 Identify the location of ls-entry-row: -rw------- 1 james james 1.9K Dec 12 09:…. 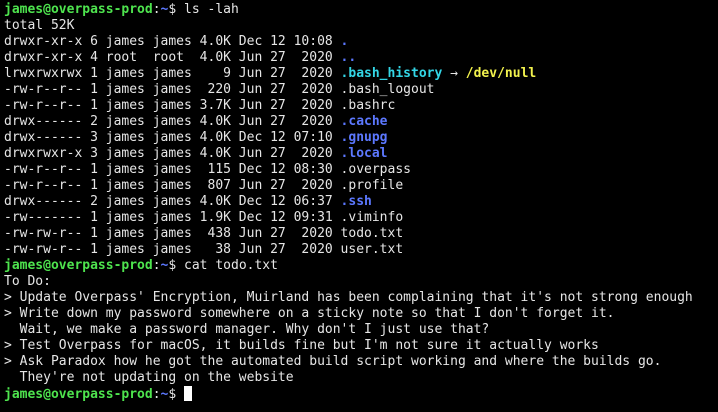
(361, 218).